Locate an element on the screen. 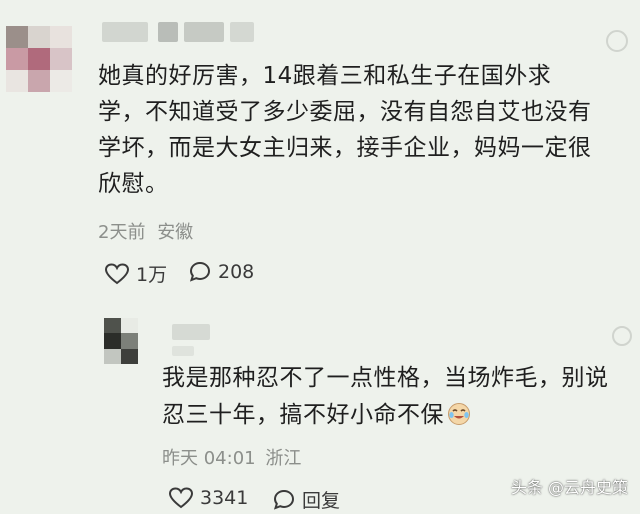 This screenshot has width=640, height=514. reply-bubble-icon is located at coordinates (284, 499).